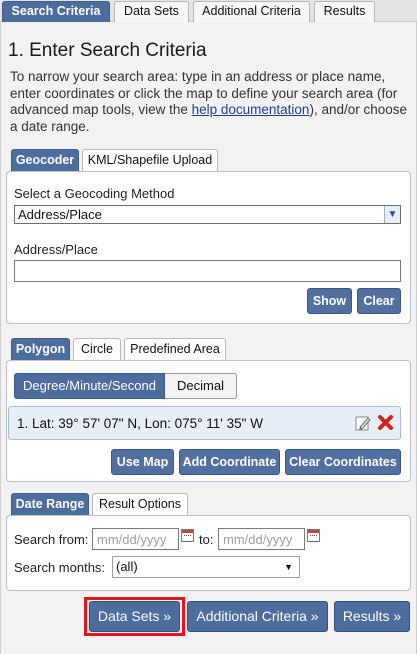 Image resolution: width=417 pixels, height=654 pixels. Describe the element at coordinates (150, 160) in the screenshot. I see `tab-kml-shapefile-upload: KML/Shapefile Upload` at that location.